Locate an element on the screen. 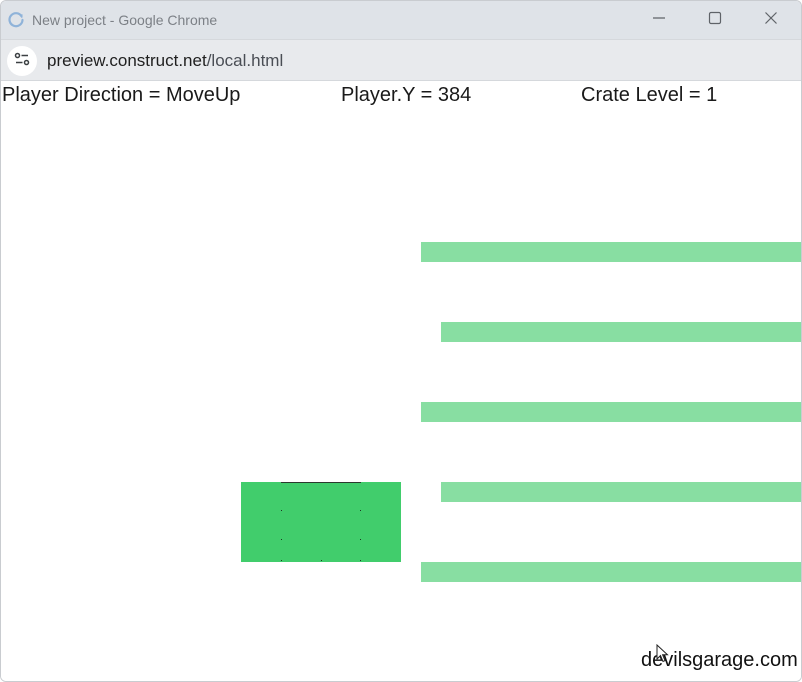 The image size is (802, 682). window-title: New project - Google Chrome is located at coordinates (125, 20).